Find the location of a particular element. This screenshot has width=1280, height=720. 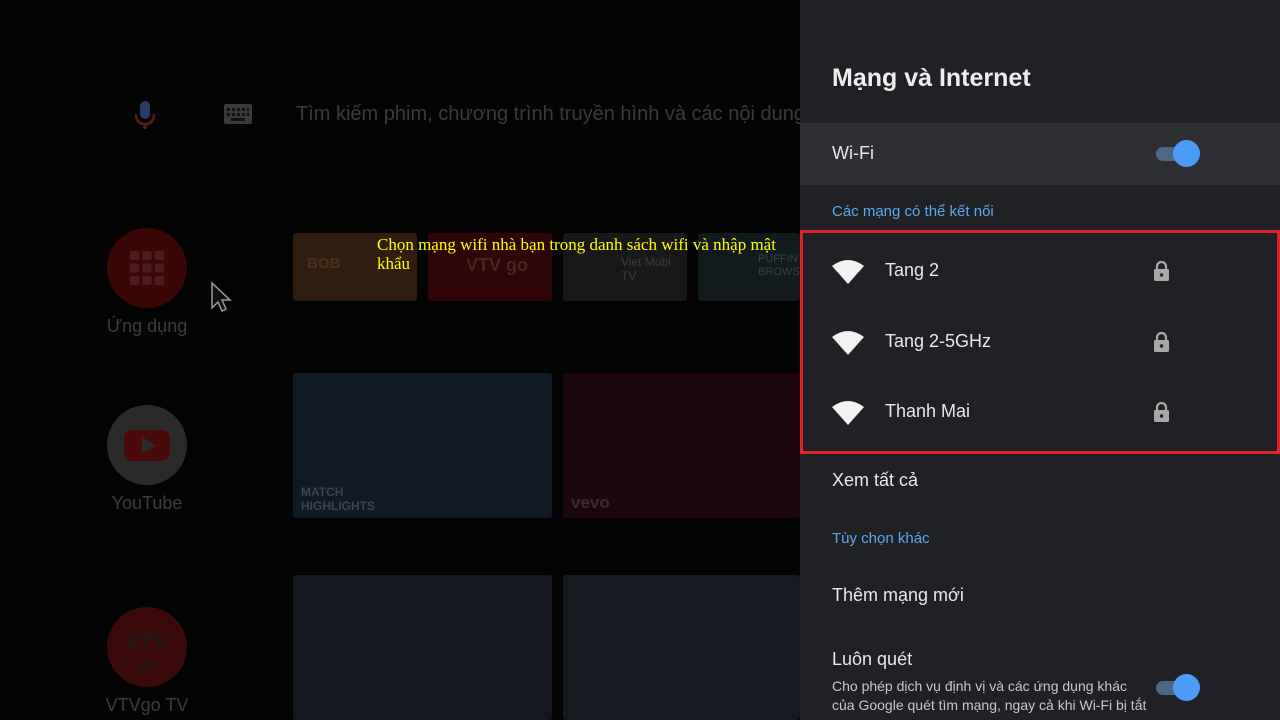

youtube-app: YouTube is located at coordinates (147, 459).